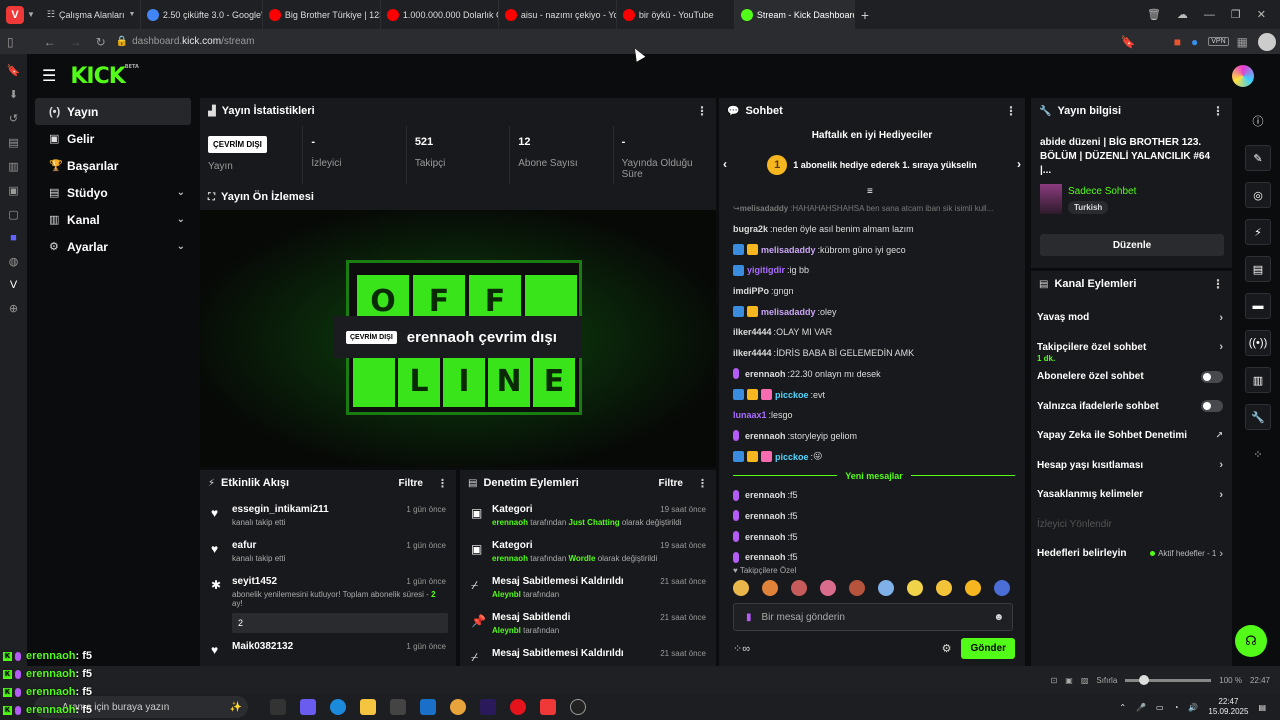  Describe the element at coordinates (1267, 41) in the screenshot. I see `profile-avatar` at that location.